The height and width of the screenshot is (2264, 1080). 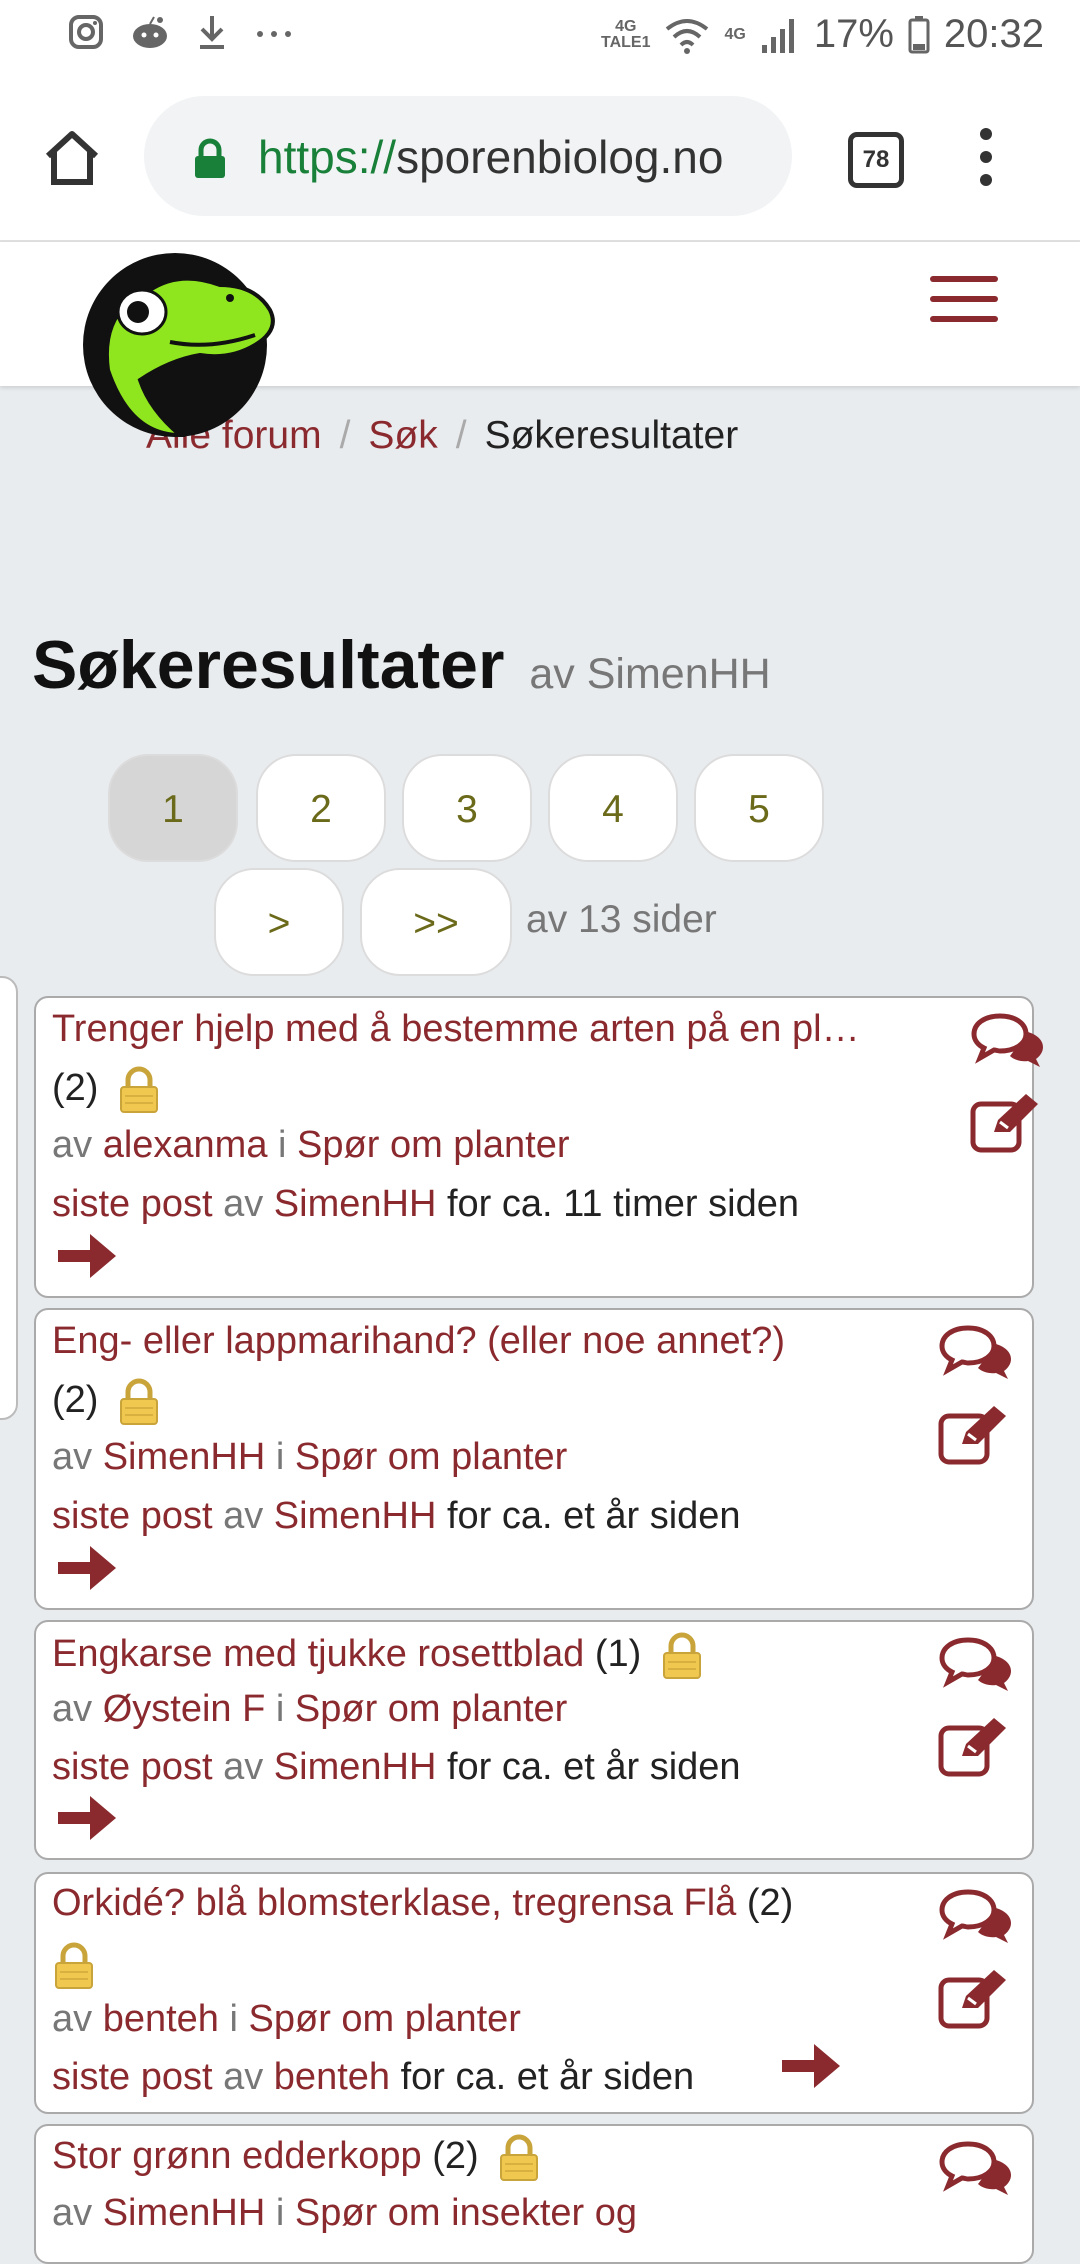 I want to click on url-host: sporenbiolog.no, so click(x=560, y=157).